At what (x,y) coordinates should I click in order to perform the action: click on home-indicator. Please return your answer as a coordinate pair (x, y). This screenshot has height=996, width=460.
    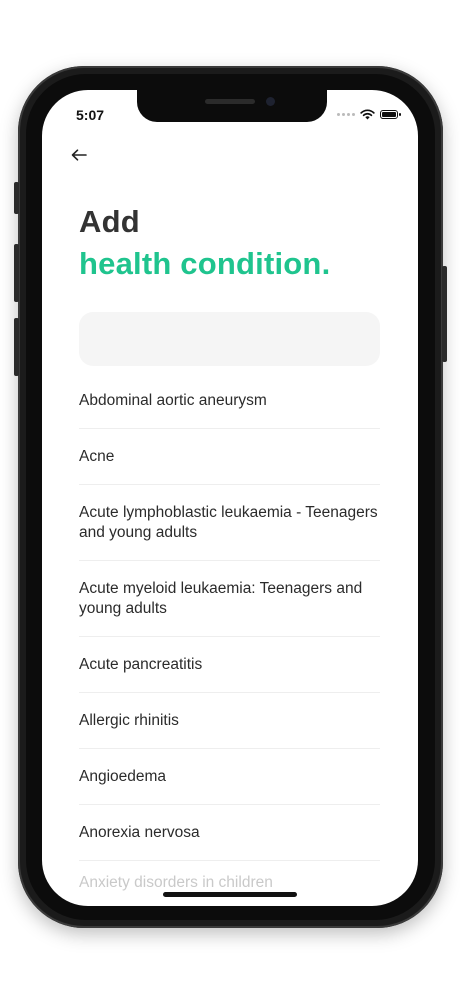
    Looking at the image, I should click on (230, 894).